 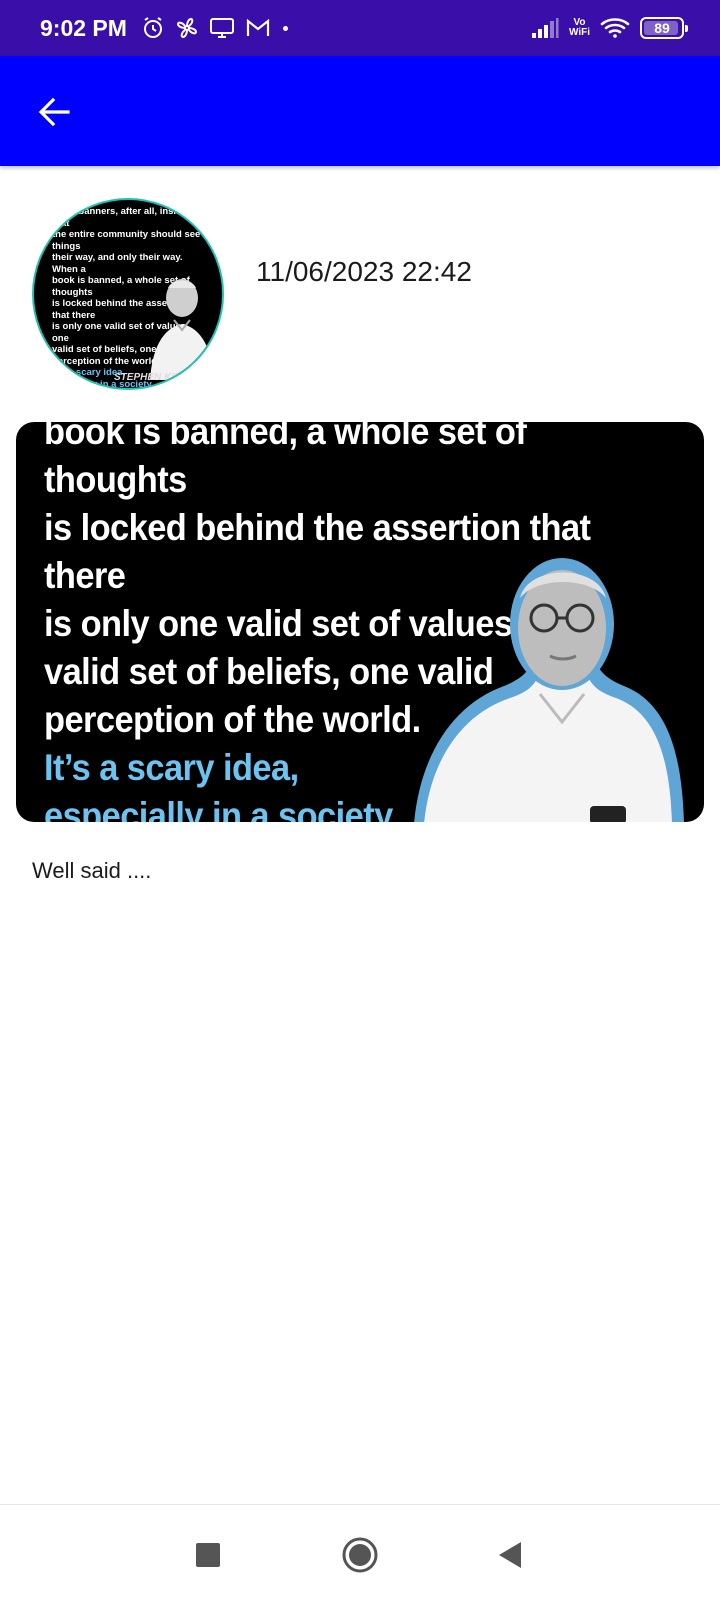 I want to click on square-icon, so click(x=208, y=1555).